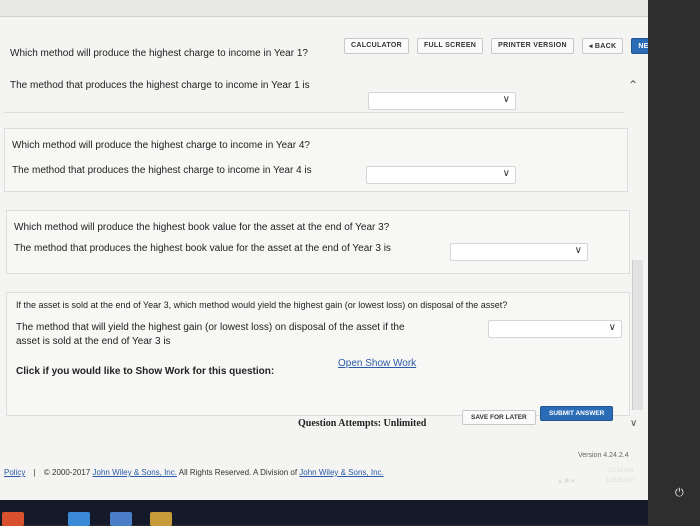  Describe the element at coordinates (324, 496) in the screenshot. I see `taskbar: ▴ ■ ▸ 10:59 AM 11/13/2017` at that location.